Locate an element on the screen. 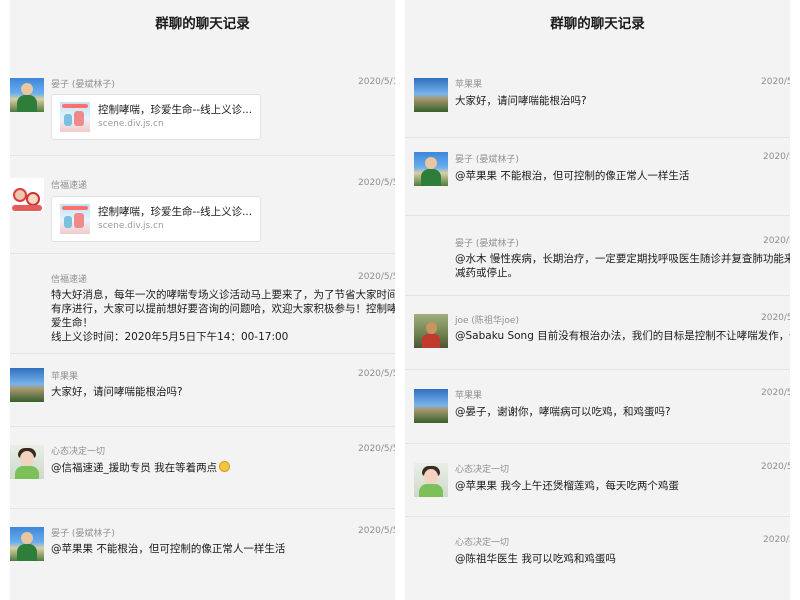 The image size is (800, 600). message-item: 心态决定一切 2020/5/5 @信福速递_援助专员 我在等着两点 is located at coordinates (202, 468).